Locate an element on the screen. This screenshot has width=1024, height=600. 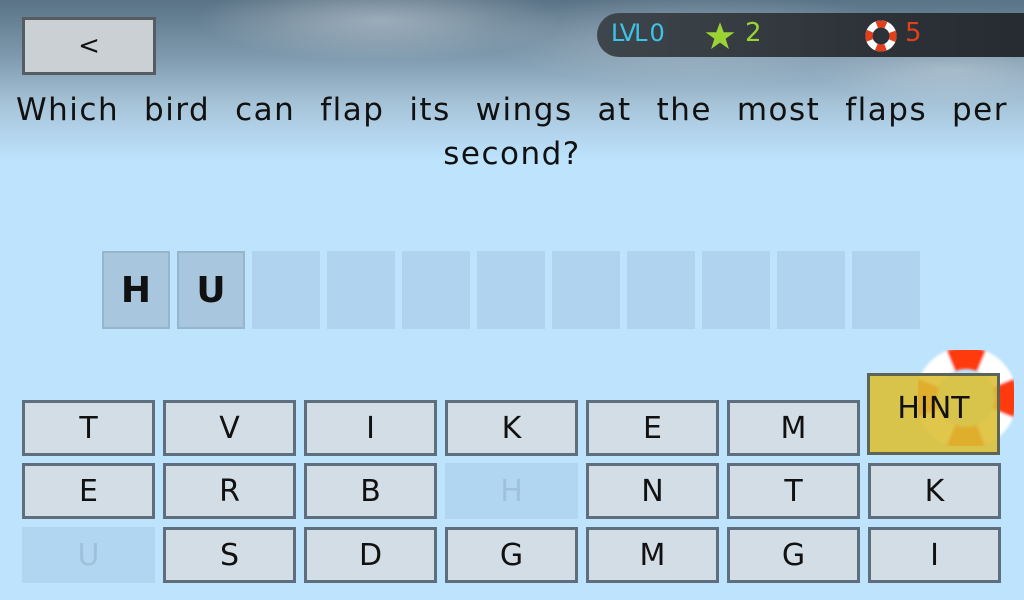
letter-key: R is located at coordinates (229, 491).